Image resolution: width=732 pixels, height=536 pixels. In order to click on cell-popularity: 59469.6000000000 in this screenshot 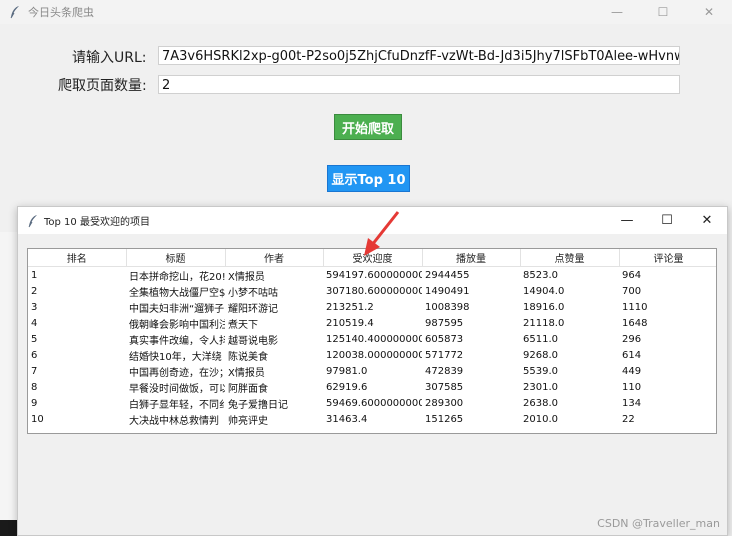, I will do `click(374, 403)`.